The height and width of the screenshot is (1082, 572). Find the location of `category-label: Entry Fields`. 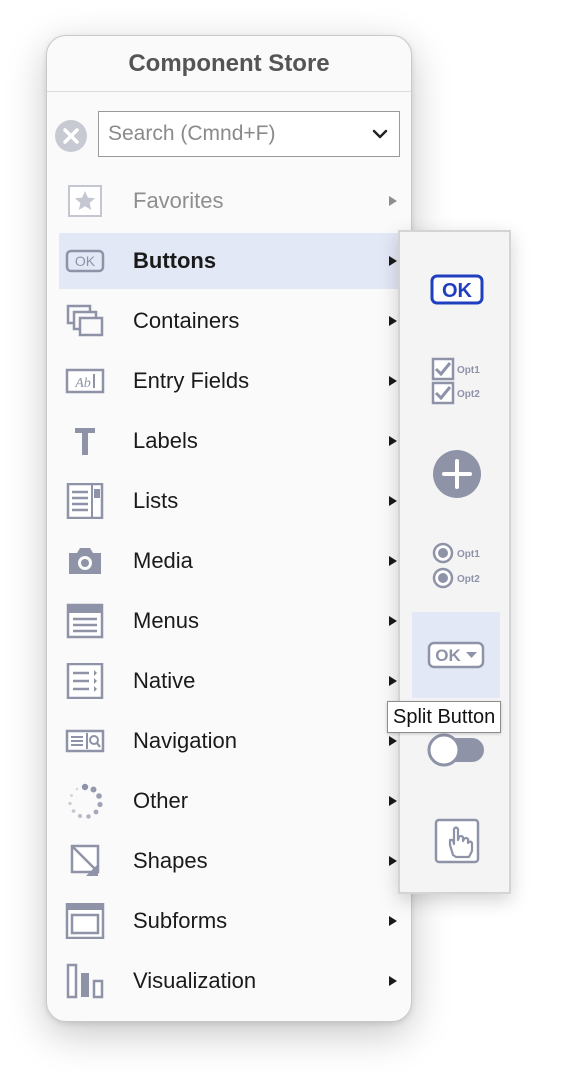

category-label: Entry Fields is located at coordinates (191, 380).